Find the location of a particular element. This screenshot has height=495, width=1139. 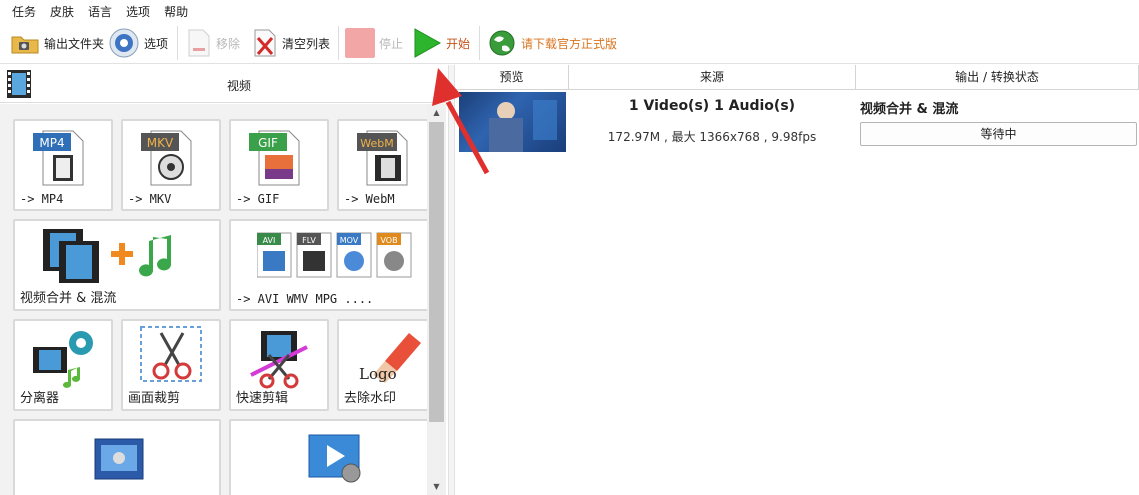

tile-crop: 画面裁剪 is located at coordinates (171, 365).